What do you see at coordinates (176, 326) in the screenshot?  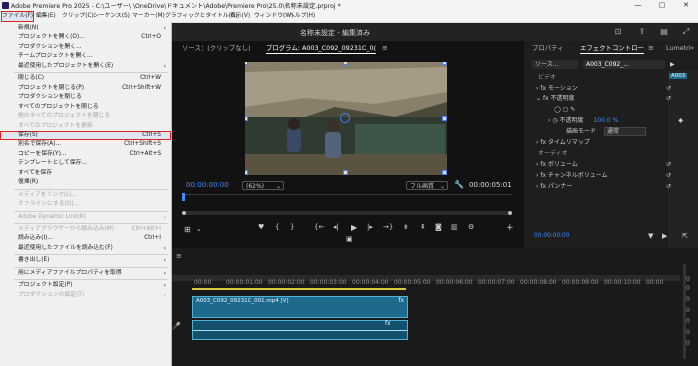 I see `microphone-icon: 🎤` at bounding box center [176, 326].